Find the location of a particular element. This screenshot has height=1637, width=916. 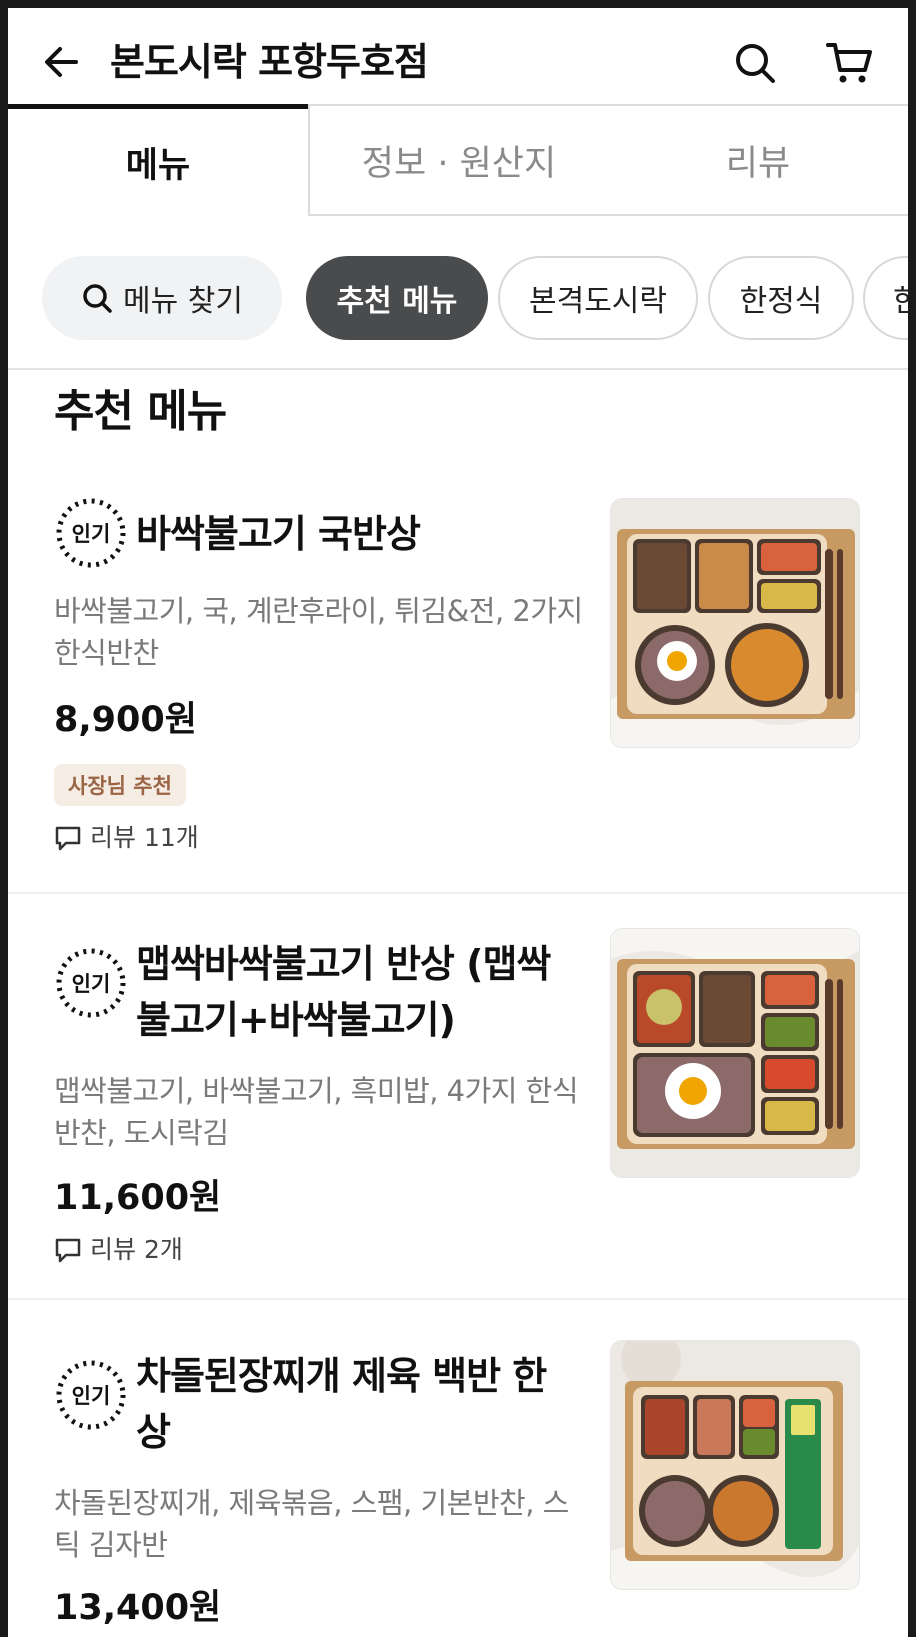

arrow-left-icon is located at coordinates (61, 62).